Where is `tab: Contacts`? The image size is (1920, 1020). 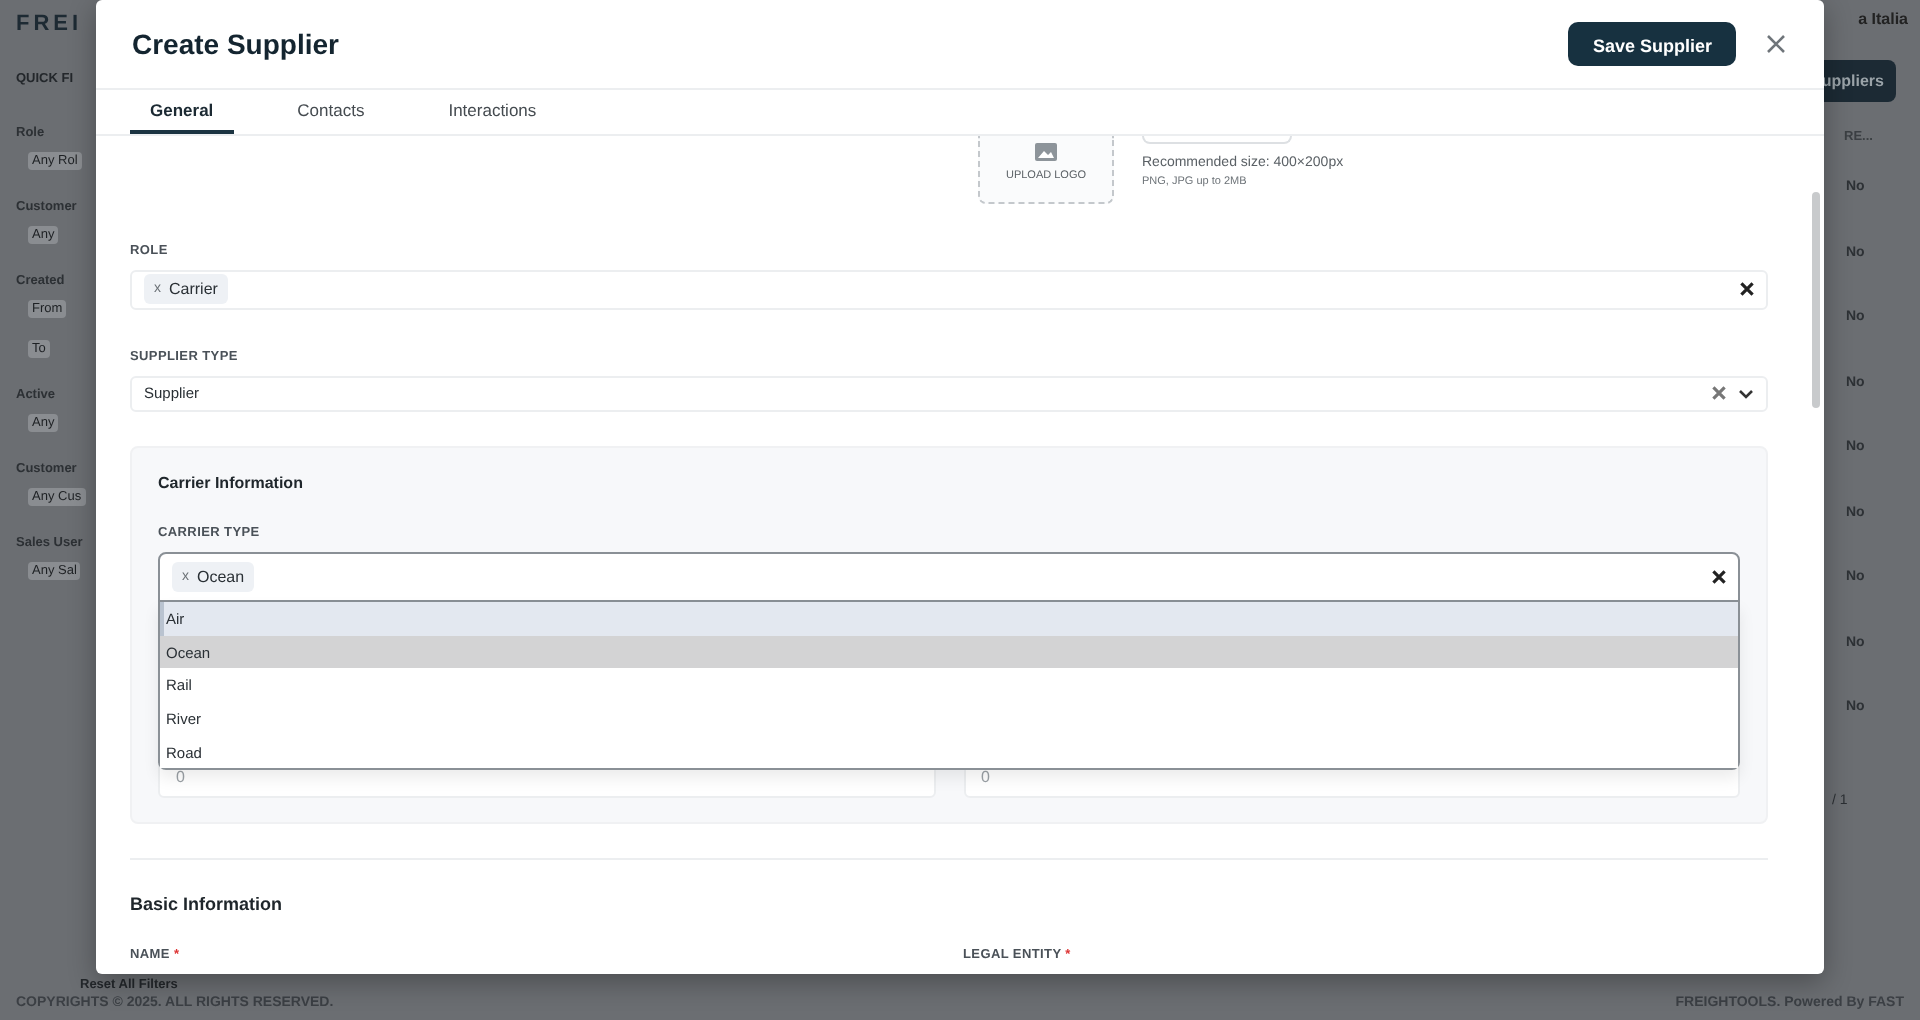
tab: Contacts is located at coordinates (331, 112).